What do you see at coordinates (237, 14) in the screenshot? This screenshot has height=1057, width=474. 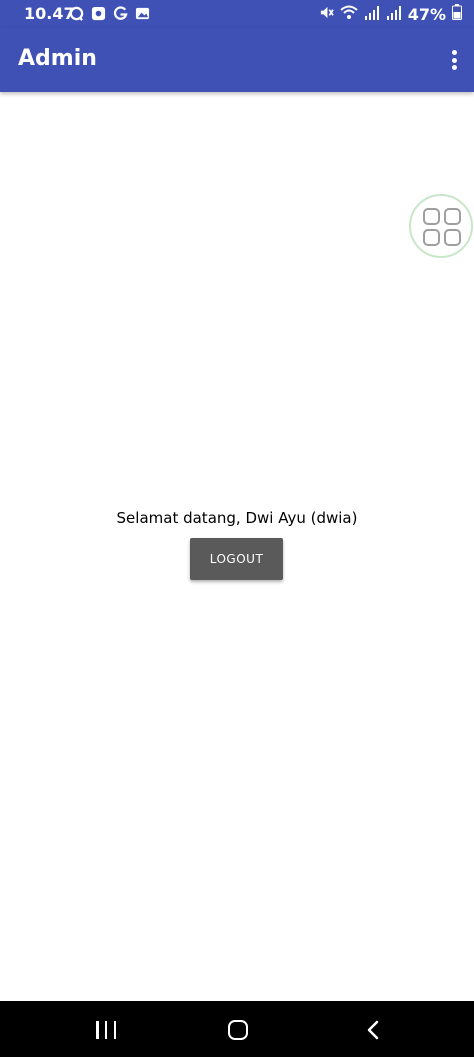 I see `status-bar: 10.47 47%` at bounding box center [237, 14].